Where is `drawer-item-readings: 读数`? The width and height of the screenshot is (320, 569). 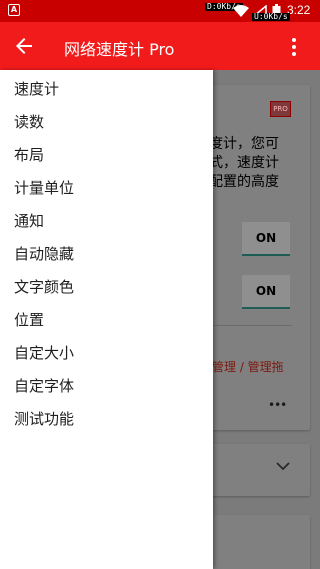
drawer-item-readings: 读数 is located at coordinates (106, 120).